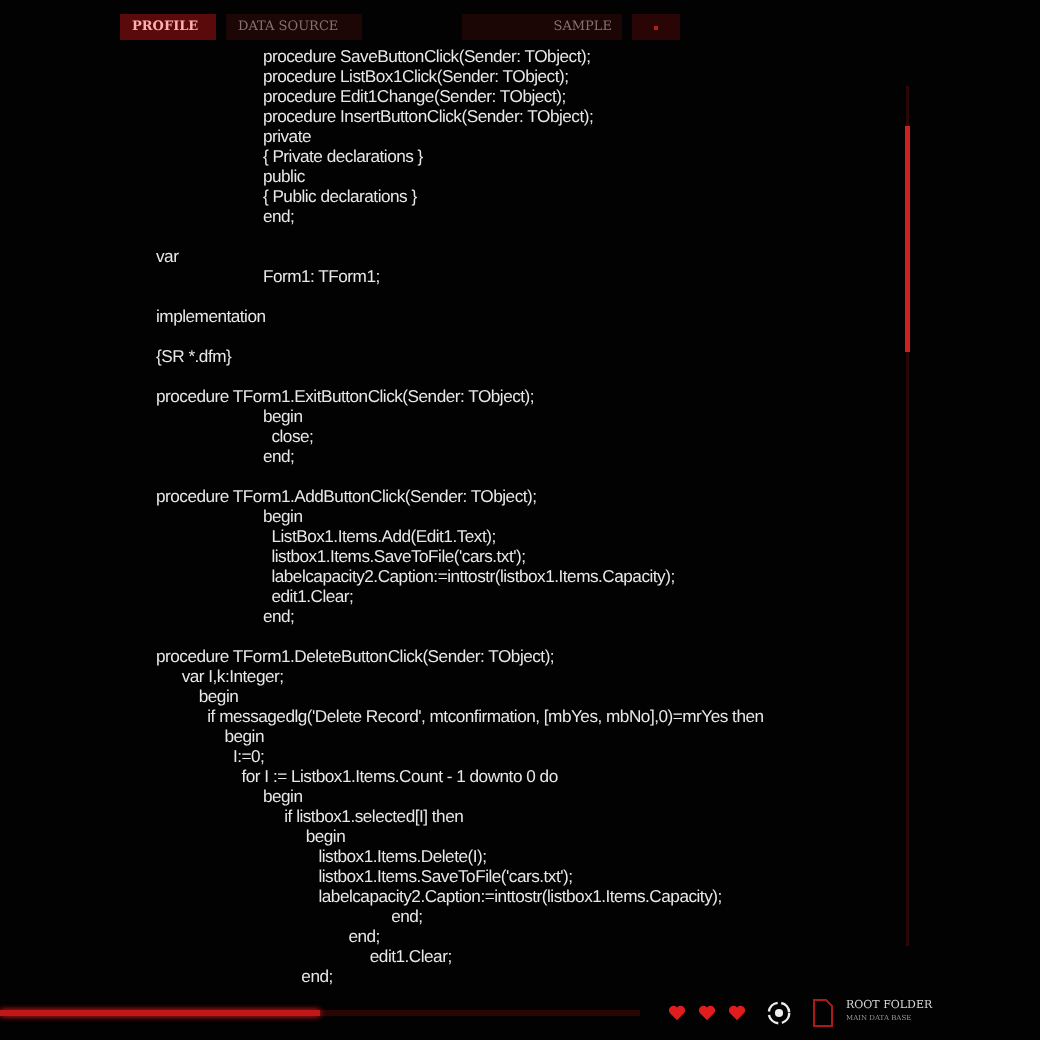 Image resolution: width=1040 pixels, height=1040 pixels. What do you see at coordinates (195, 356) in the screenshot?
I see `code-line: {SR *.dfm}` at bounding box center [195, 356].